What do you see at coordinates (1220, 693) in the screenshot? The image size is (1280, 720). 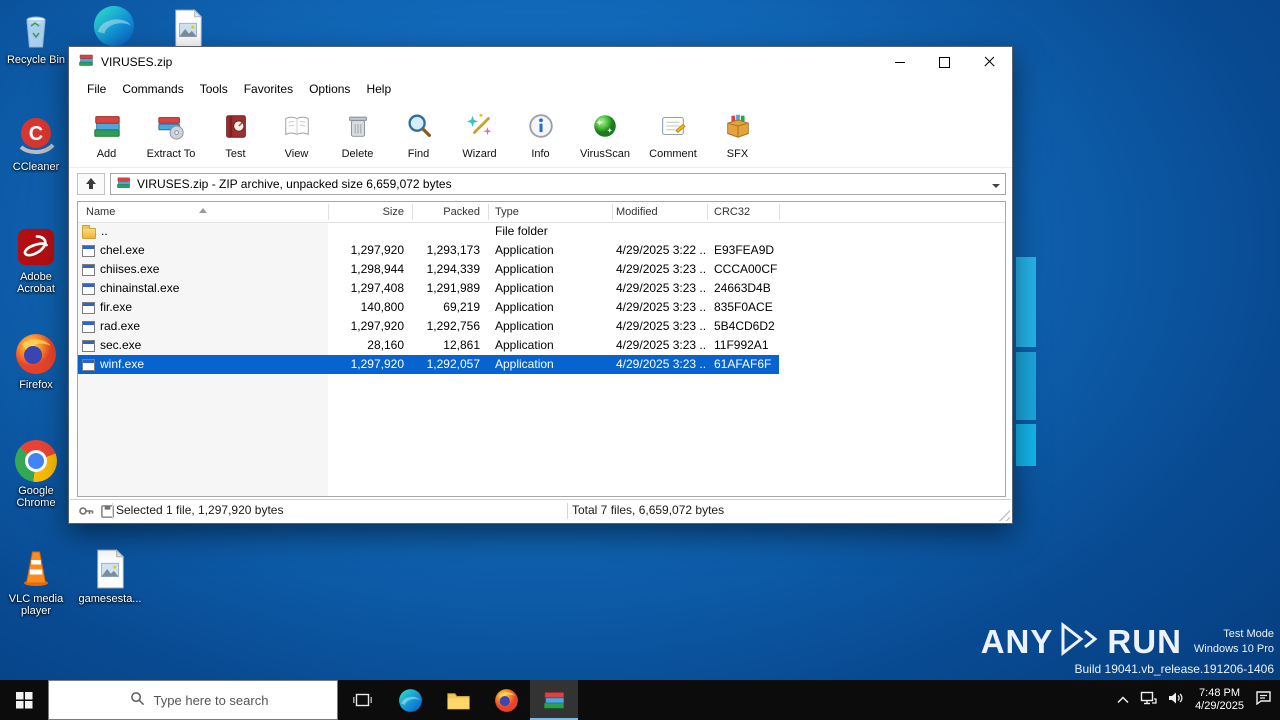 I see `clock-time: 7:48 PM` at bounding box center [1220, 693].